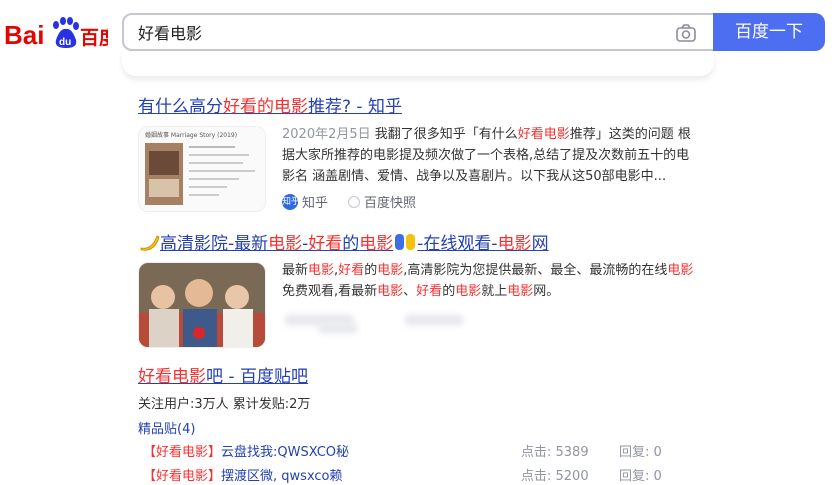 Image resolution: width=832 pixels, height=485 pixels. I want to click on result-2-title: 高清影院-最新电影-好看的电影 -在线观看-电影网, so click(343, 243).